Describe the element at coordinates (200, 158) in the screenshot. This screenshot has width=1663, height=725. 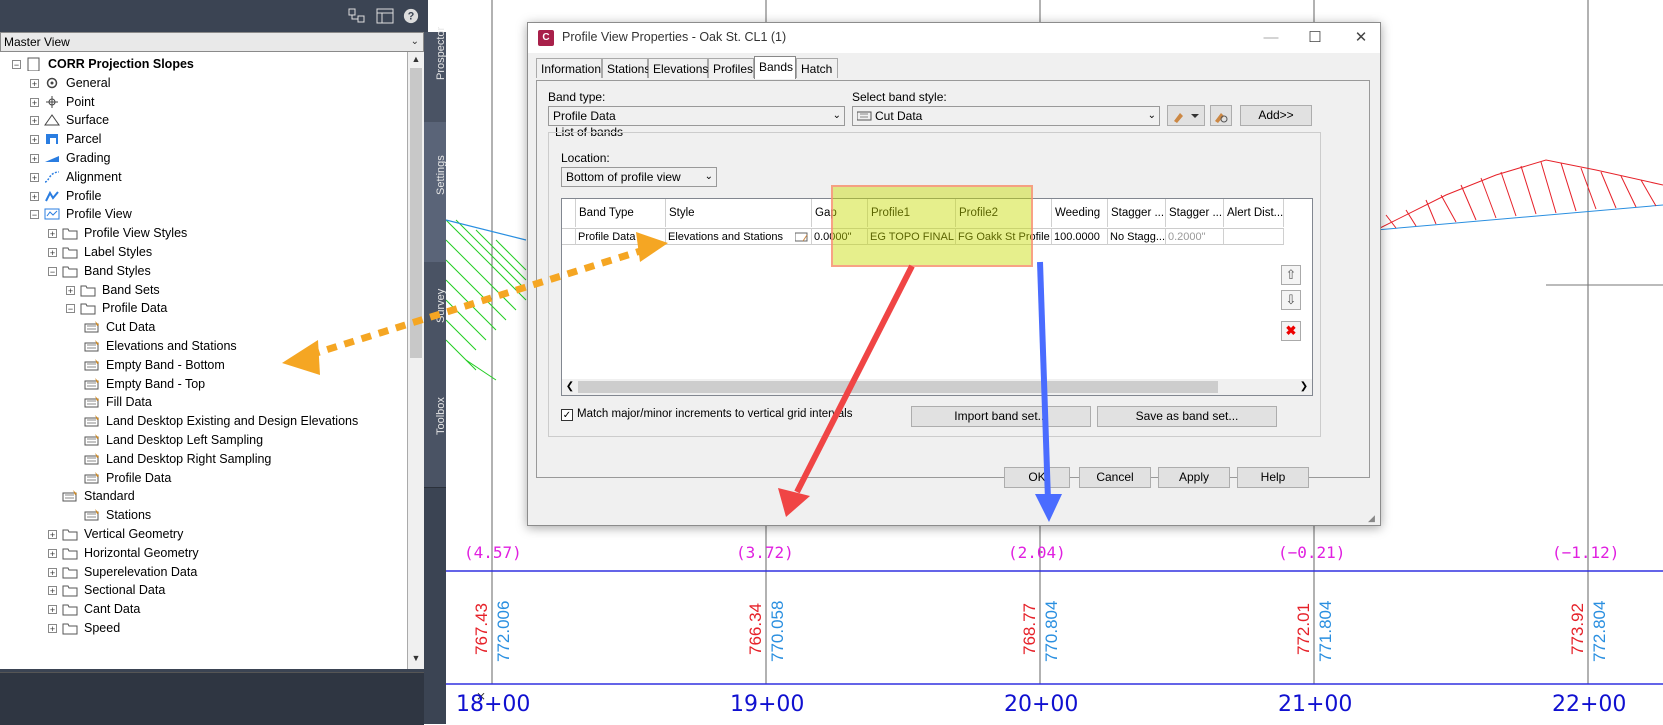
I see `tree-item: + Grading` at that location.